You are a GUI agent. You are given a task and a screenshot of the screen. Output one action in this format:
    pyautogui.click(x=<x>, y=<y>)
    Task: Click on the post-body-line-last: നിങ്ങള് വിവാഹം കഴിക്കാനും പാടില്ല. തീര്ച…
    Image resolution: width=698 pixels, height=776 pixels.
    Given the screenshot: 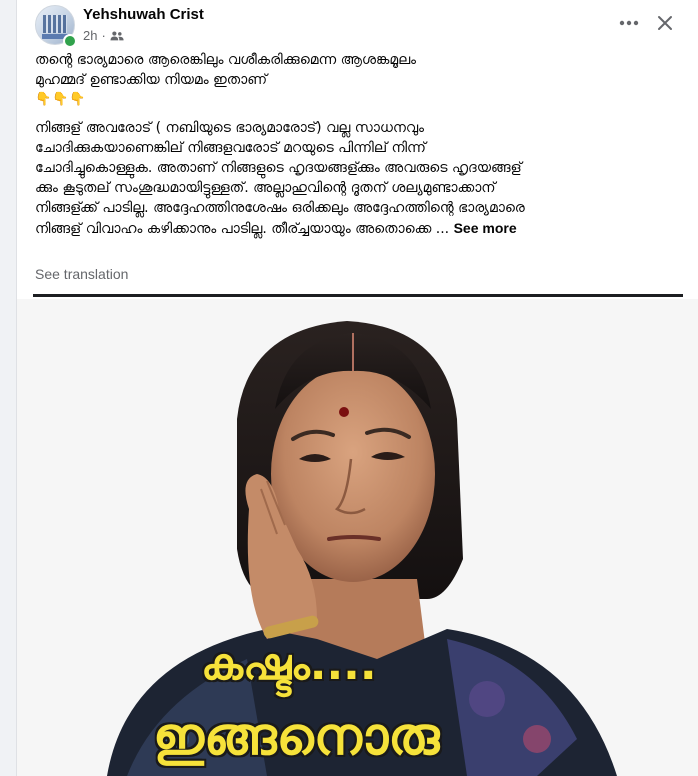 What is the action you would take?
    pyautogui.click(x=360, y=228)
    